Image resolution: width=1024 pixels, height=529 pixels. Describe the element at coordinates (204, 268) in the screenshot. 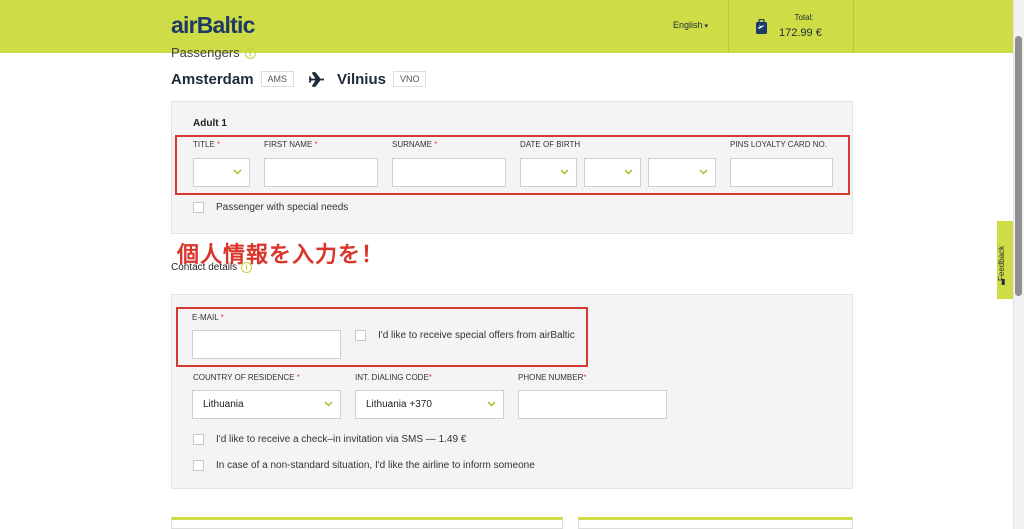

I see `contact-title-text: Contact details` at that location.